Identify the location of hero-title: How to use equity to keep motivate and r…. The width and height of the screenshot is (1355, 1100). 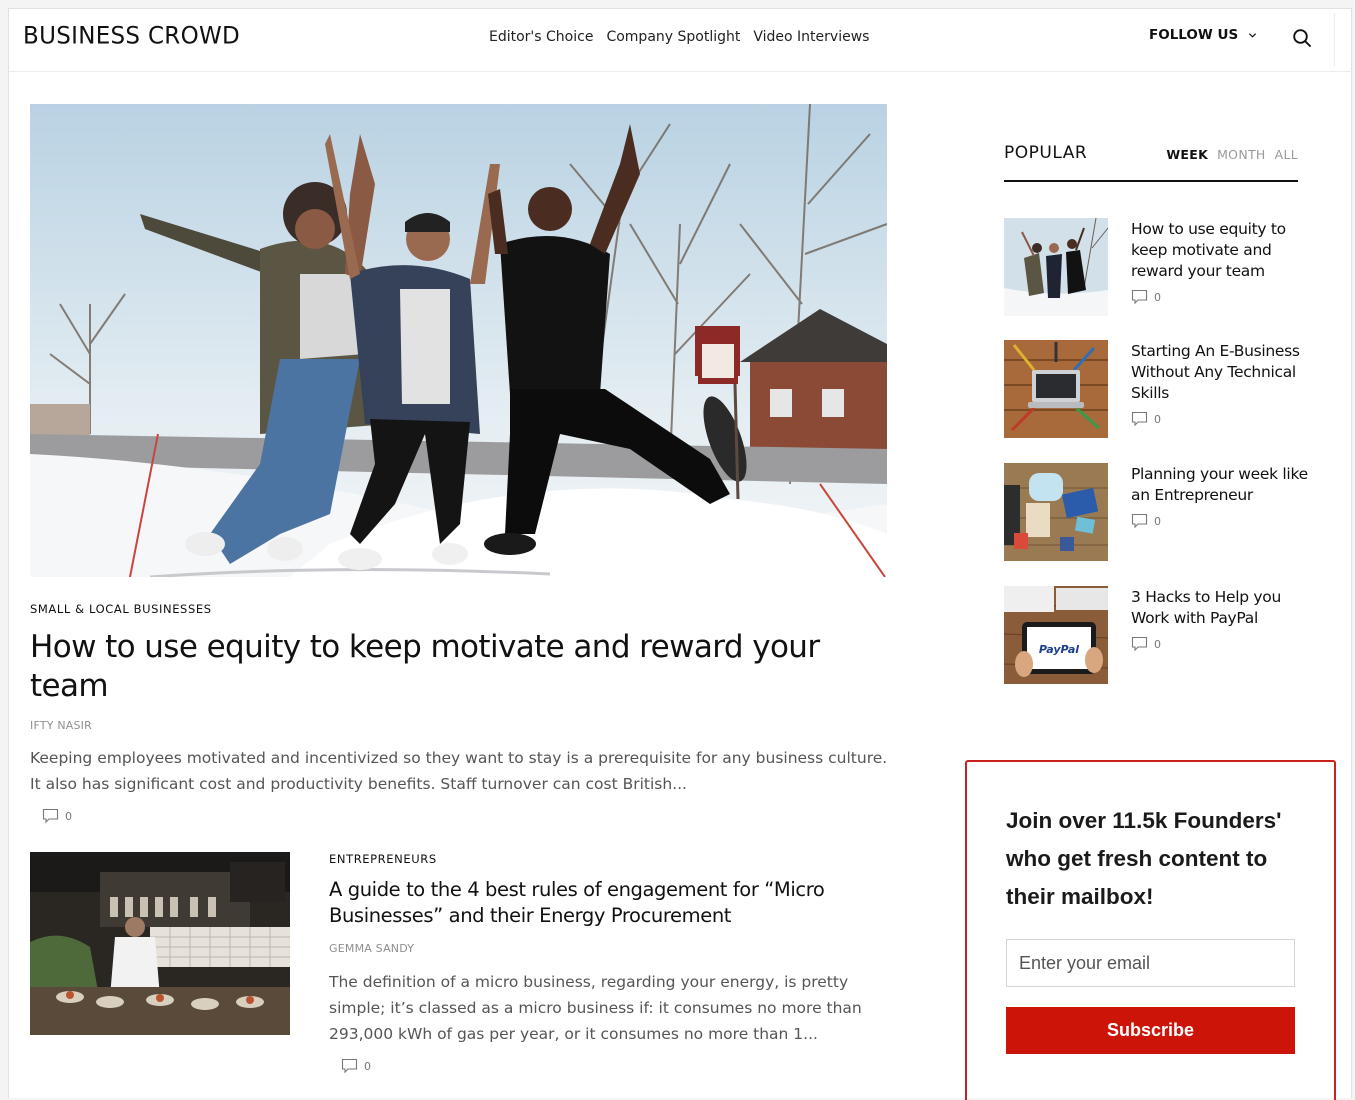
(445, 667).